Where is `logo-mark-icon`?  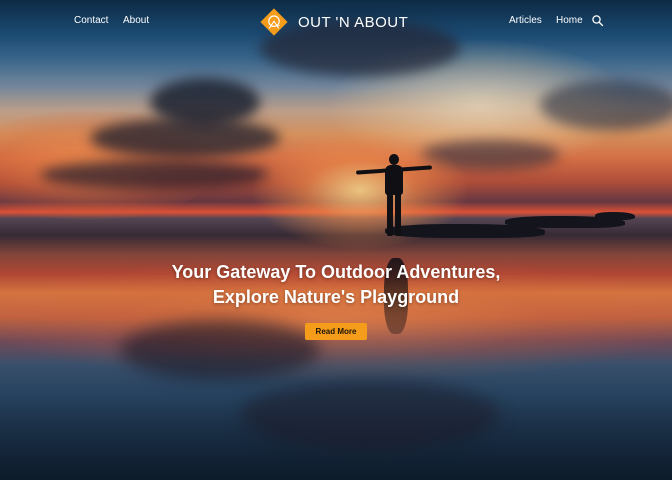 logo-mark-icon is located at coordinates (274, 22).